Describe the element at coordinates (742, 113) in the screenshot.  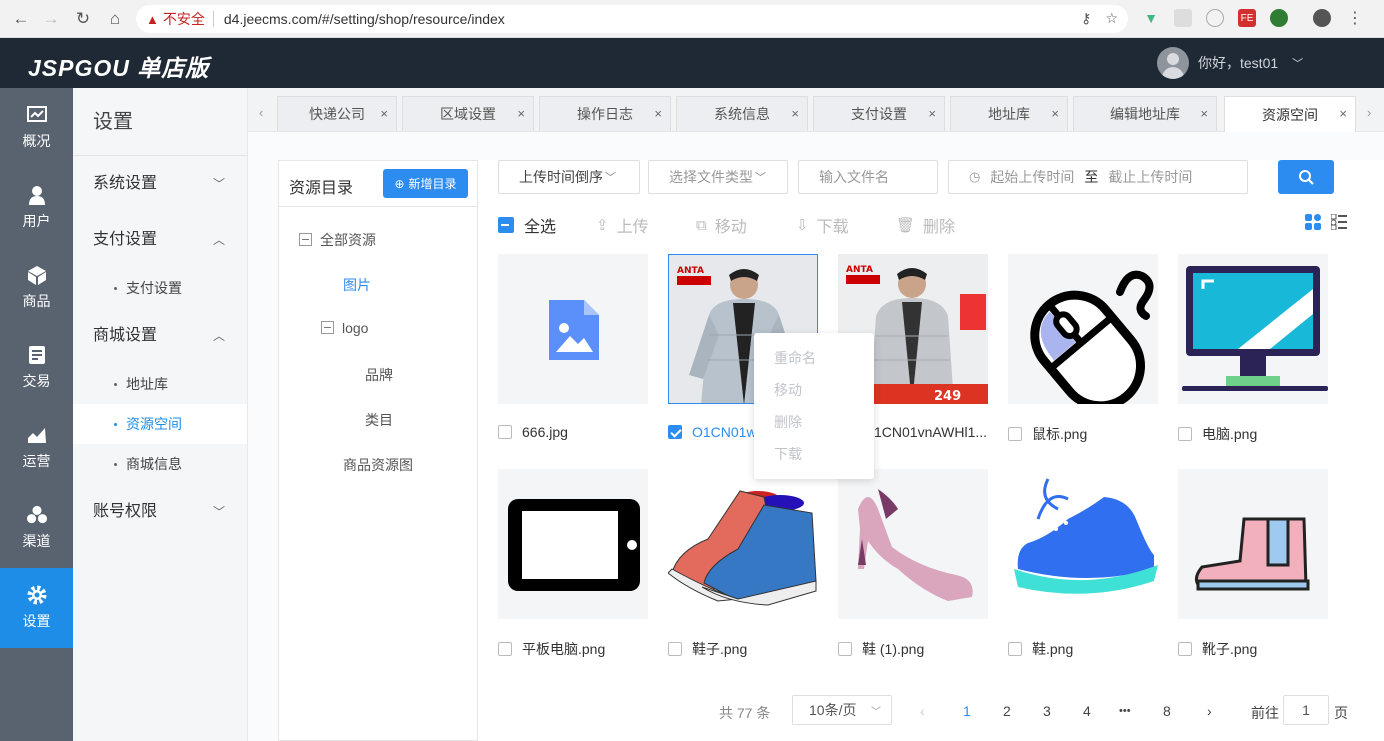
I see `tab-sysinfo: 系统信息 ×` at that location.